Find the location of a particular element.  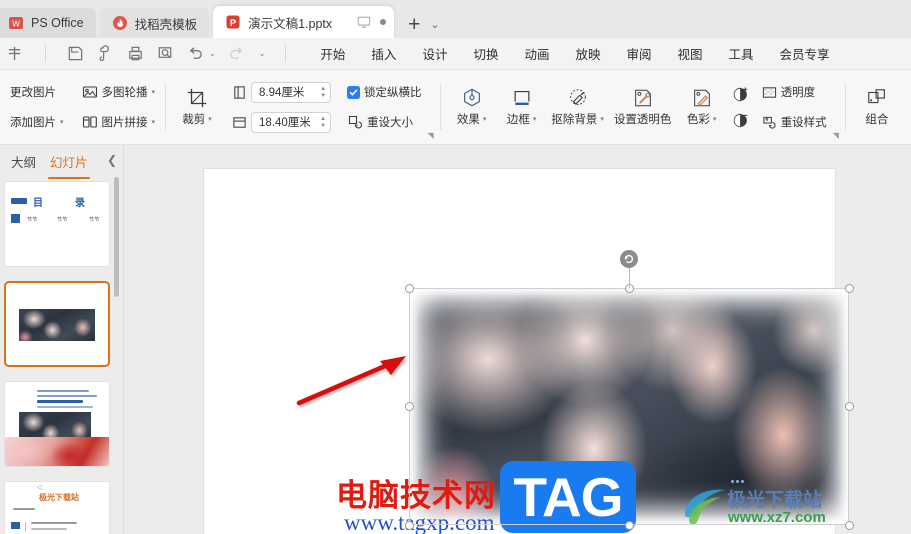

menu-item-member: 会员专享 is located at coordinates (805, 53).